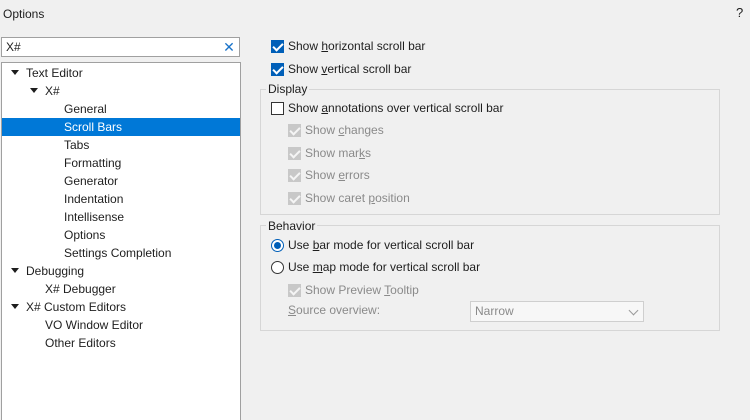 The image size is (750, 420). I want to click on map-mode-radio, so click(277, 267).